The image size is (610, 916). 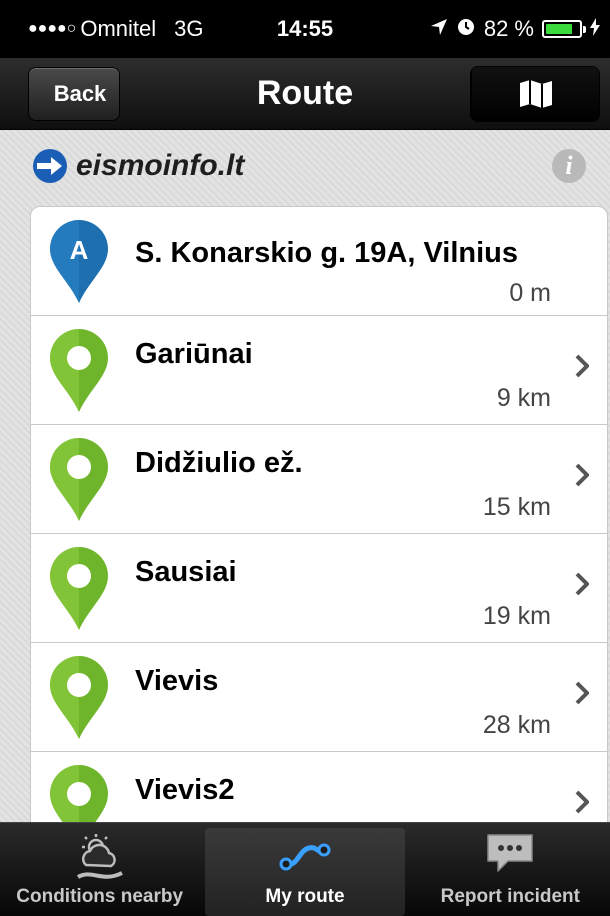 What do you see at coordinates (510, 896) in the screenshot?
I see `tab-label: Report incident` at bounding box center [510, 896].